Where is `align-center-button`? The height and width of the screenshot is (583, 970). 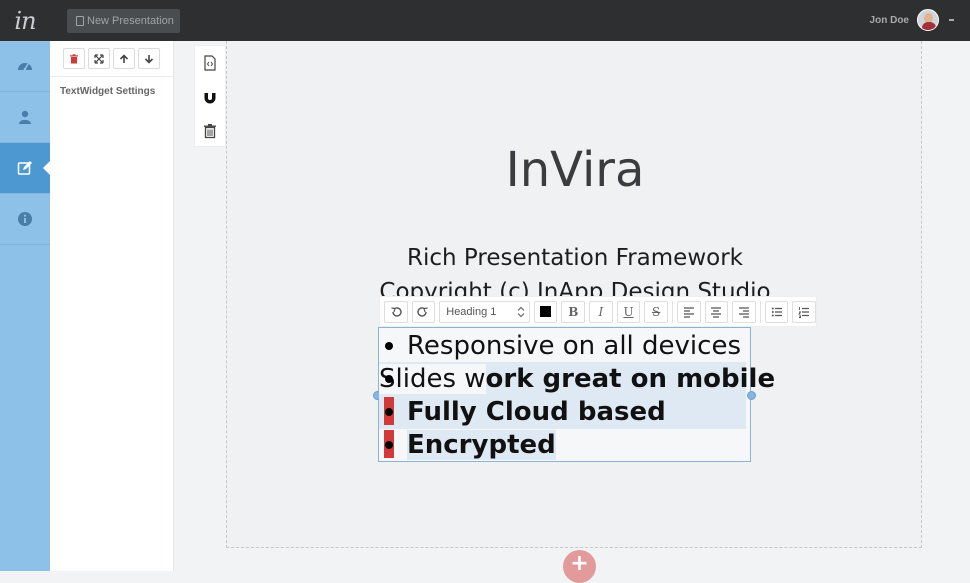 align-center-button is located at coordinates (716, 311).